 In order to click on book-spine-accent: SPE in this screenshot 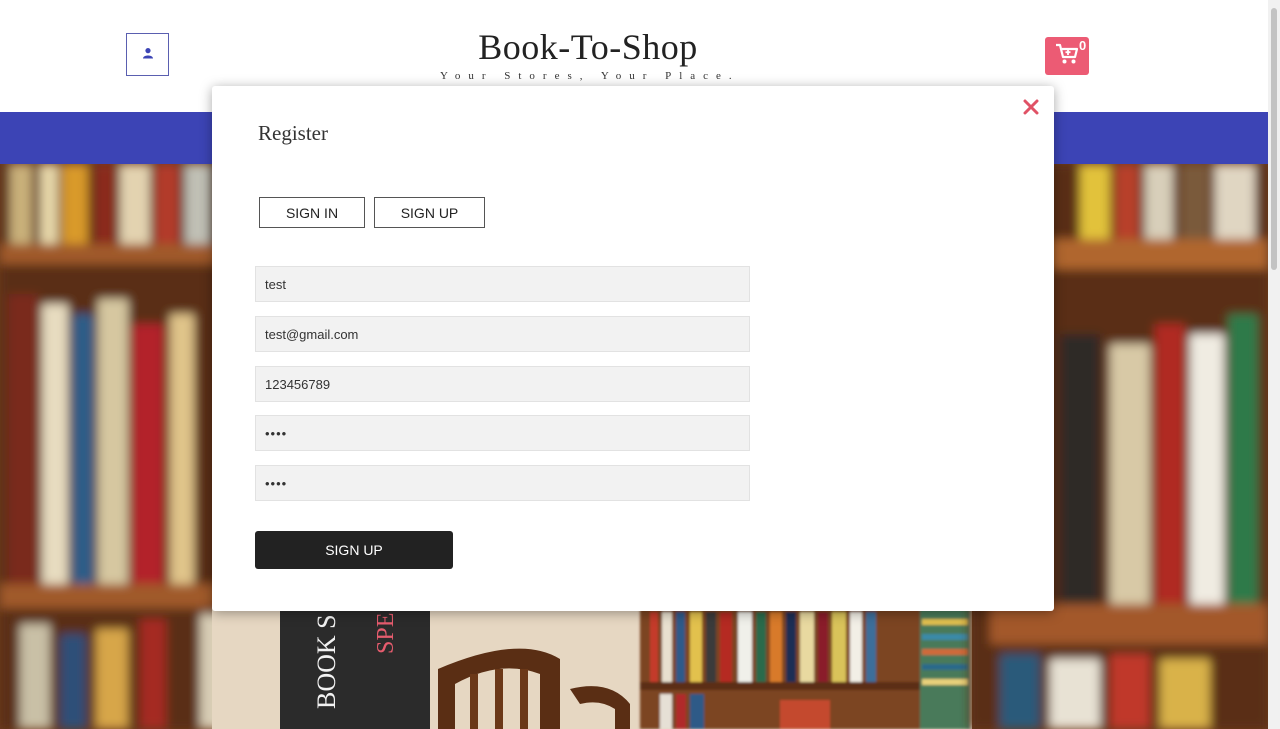, I will do `click(386, 633)`.